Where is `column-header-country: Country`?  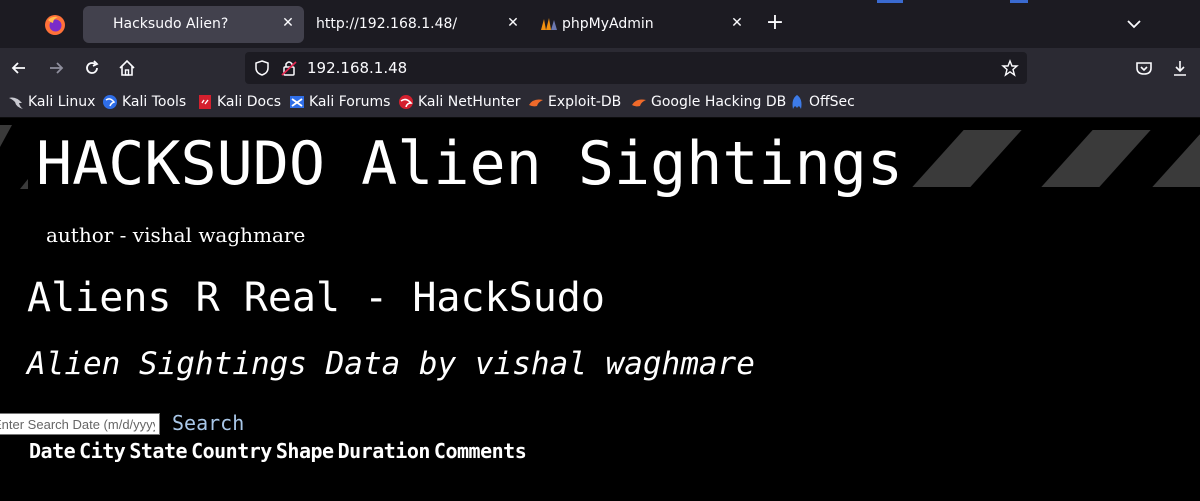
column-header-country: Country is located at coordinates (231, 451).